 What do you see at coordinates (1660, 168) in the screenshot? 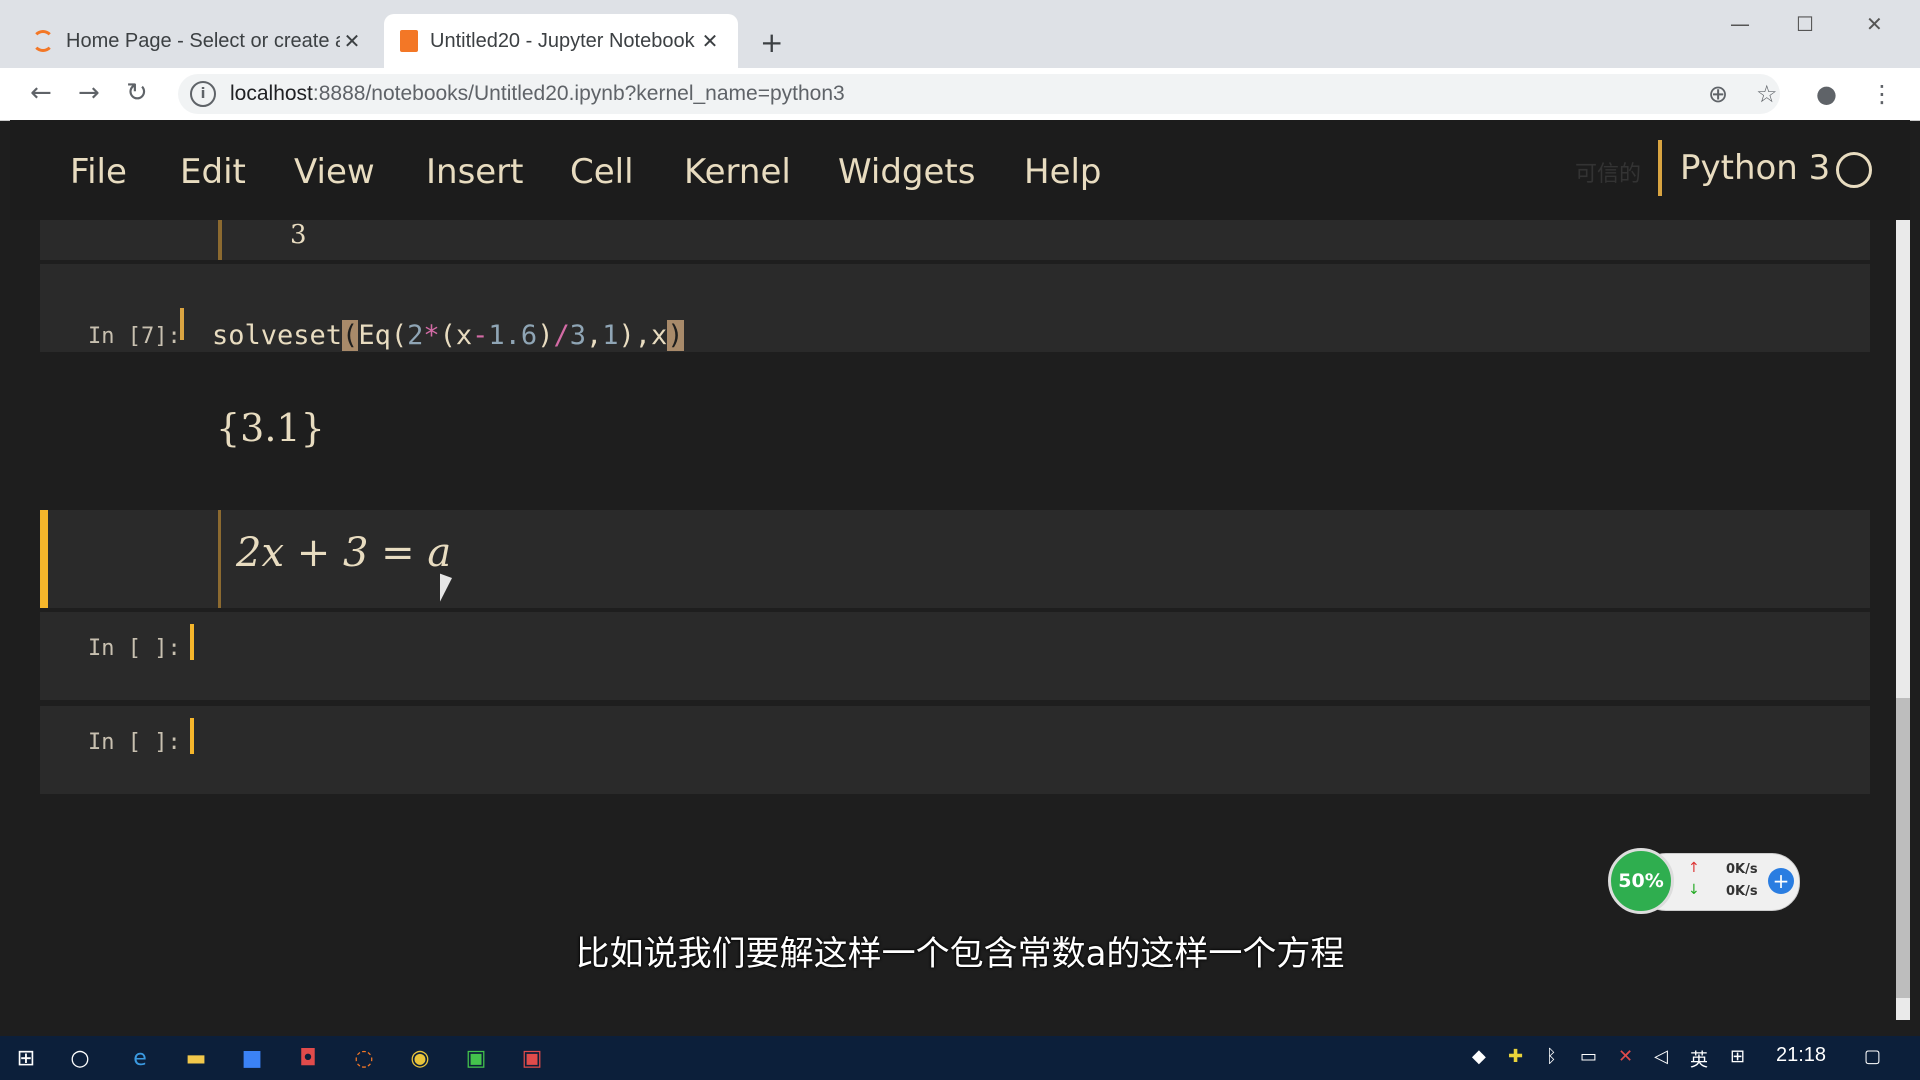
I see `kernel-separator` at bounding box center [1660, 168].